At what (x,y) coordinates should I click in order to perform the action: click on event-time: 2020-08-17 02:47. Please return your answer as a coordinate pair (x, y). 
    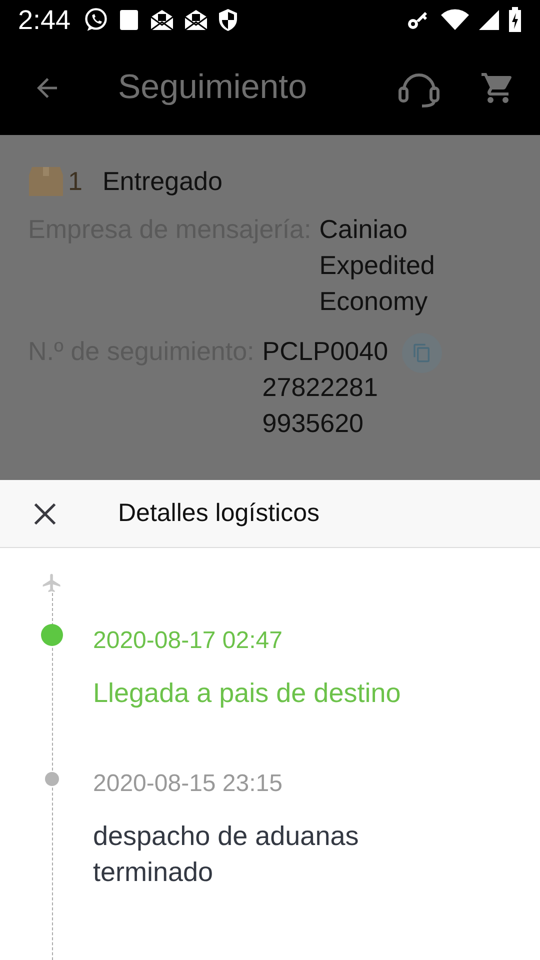
    Looking at the image, I should click on (188, 641).